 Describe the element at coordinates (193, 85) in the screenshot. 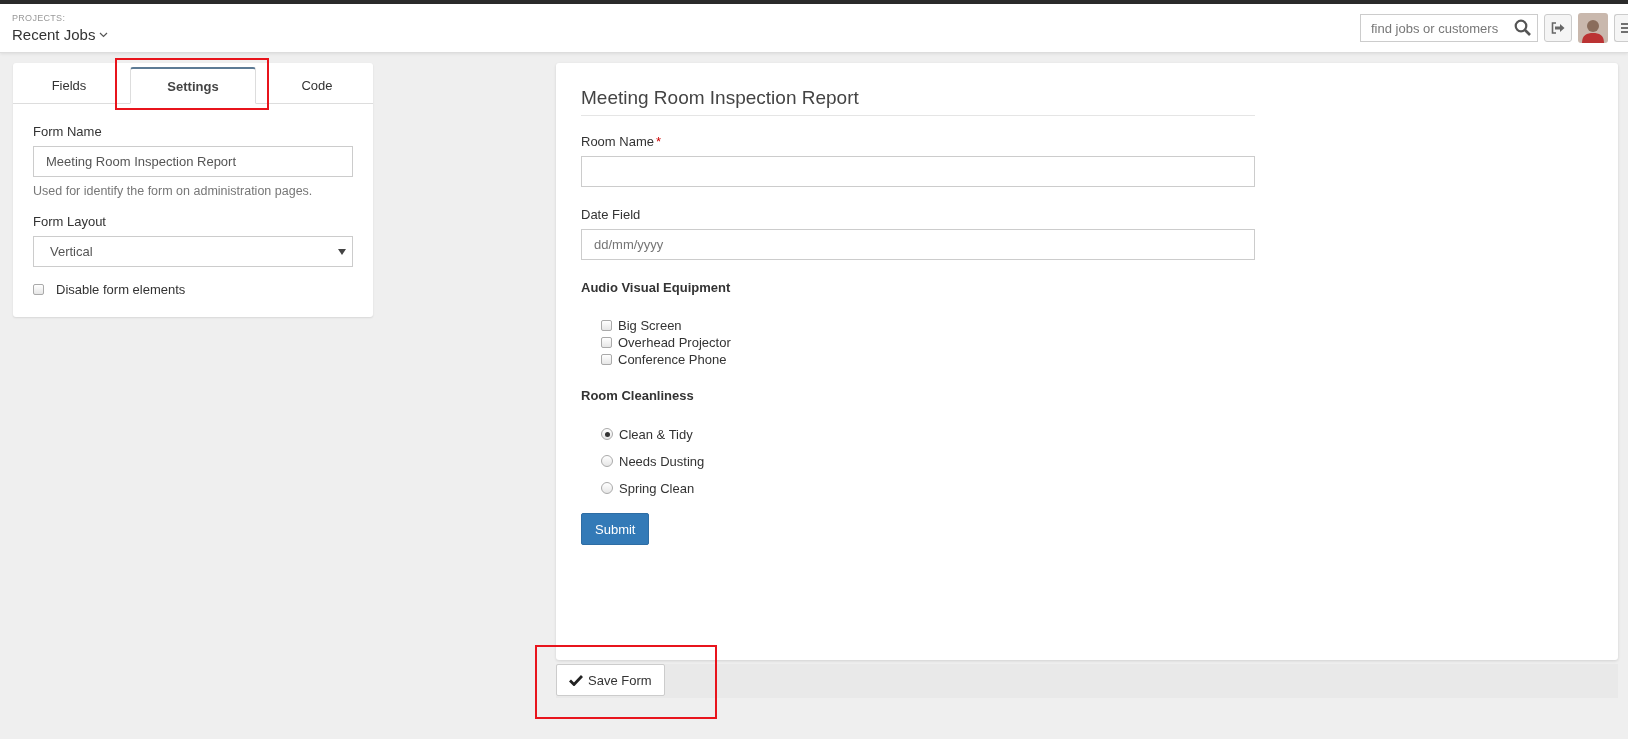

I see `tab: Settings` at that location.